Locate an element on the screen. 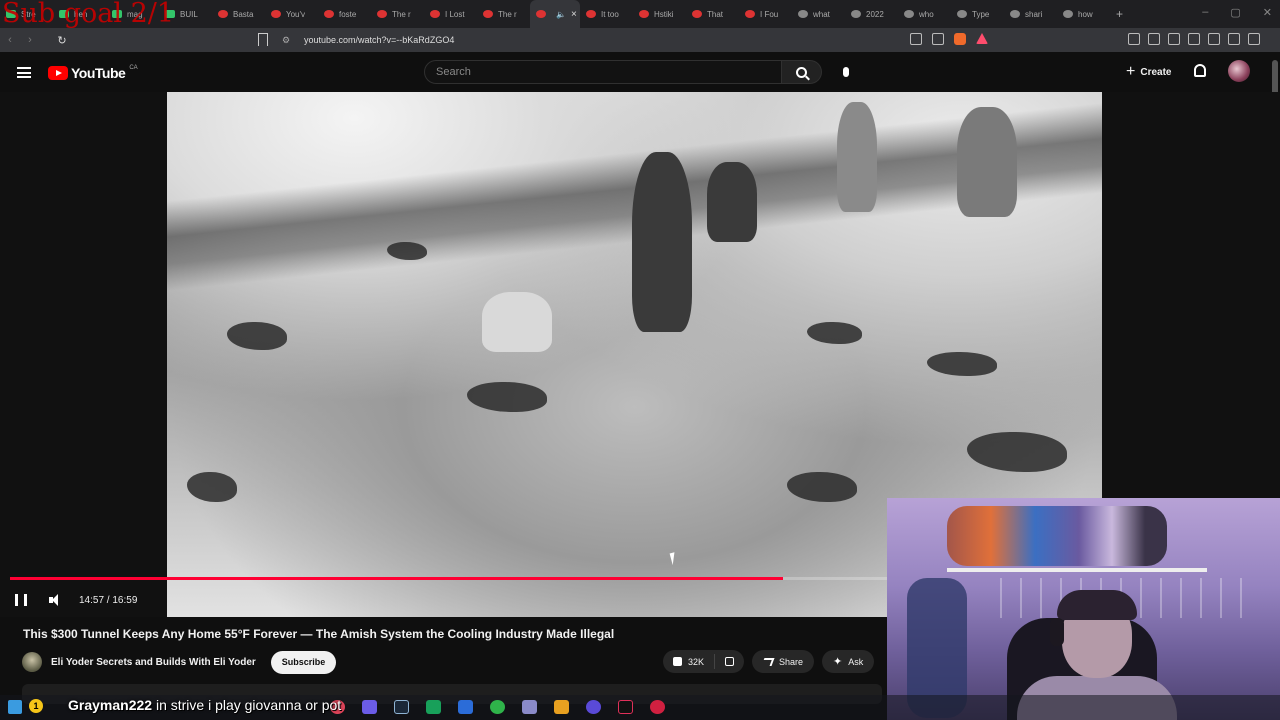 The image size is (1280, 720). browser-tab: shari is located at coordinates (1030, 14).